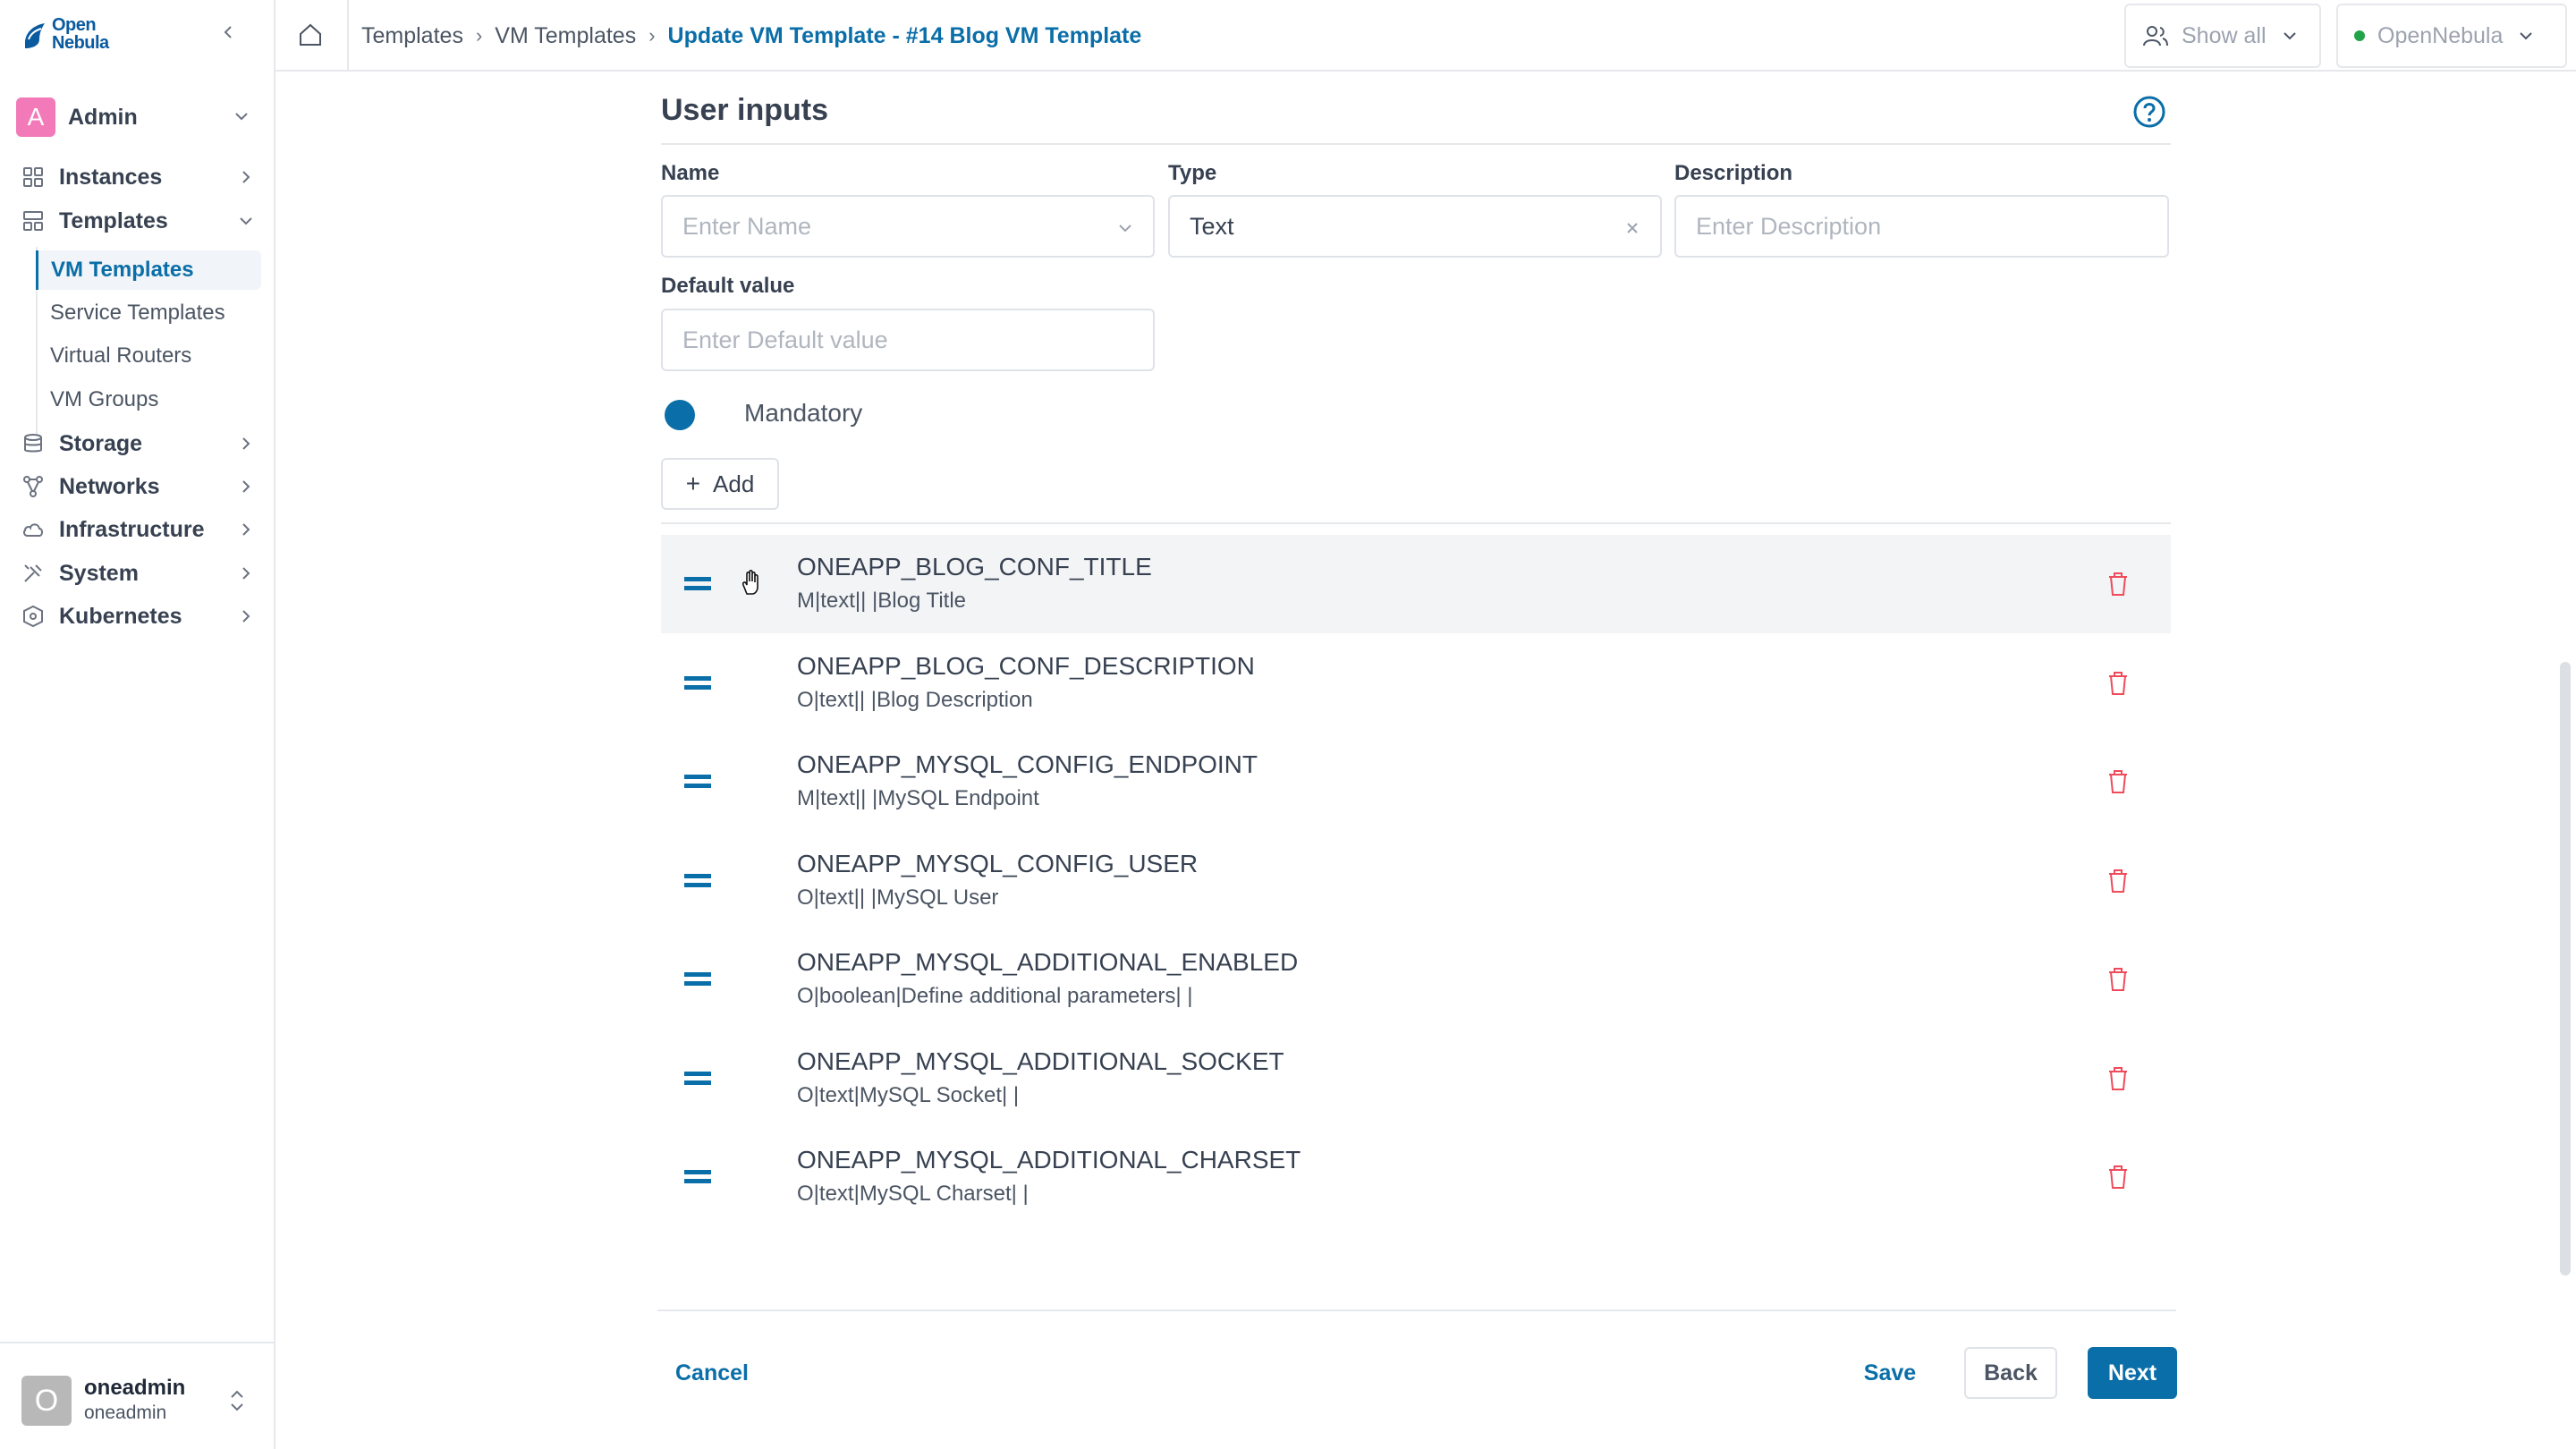  I want to click on name-input: Enter Name, so click(908, 226).